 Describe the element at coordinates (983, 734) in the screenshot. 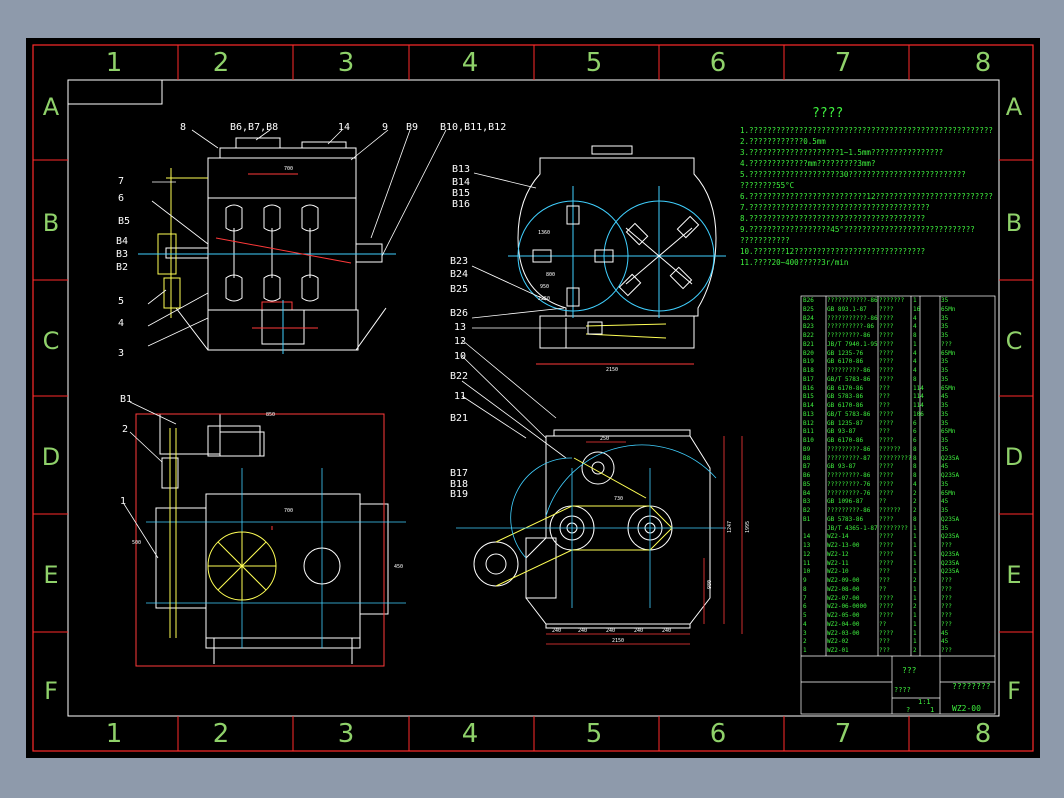

I see `grid-col-bottom-8: 8` at that location.